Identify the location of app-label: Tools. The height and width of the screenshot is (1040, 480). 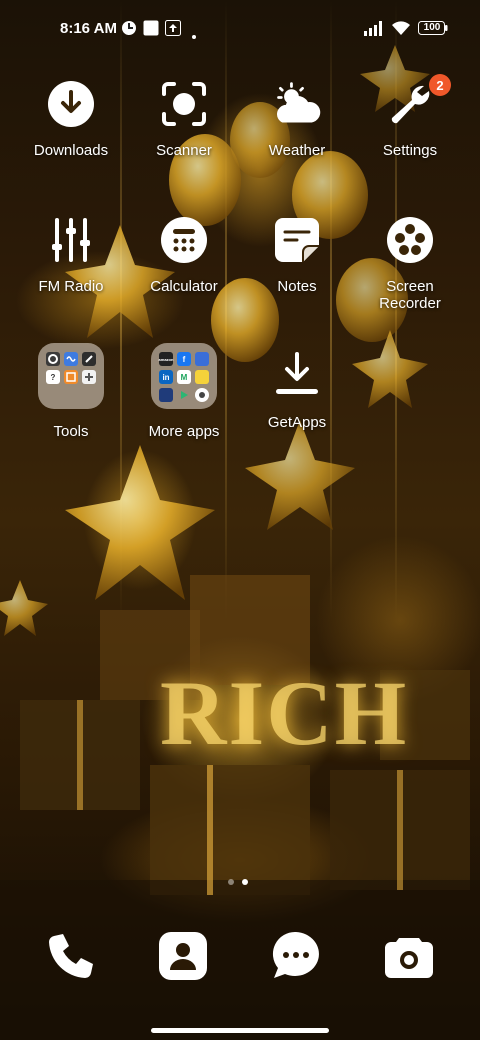
(71, 431).